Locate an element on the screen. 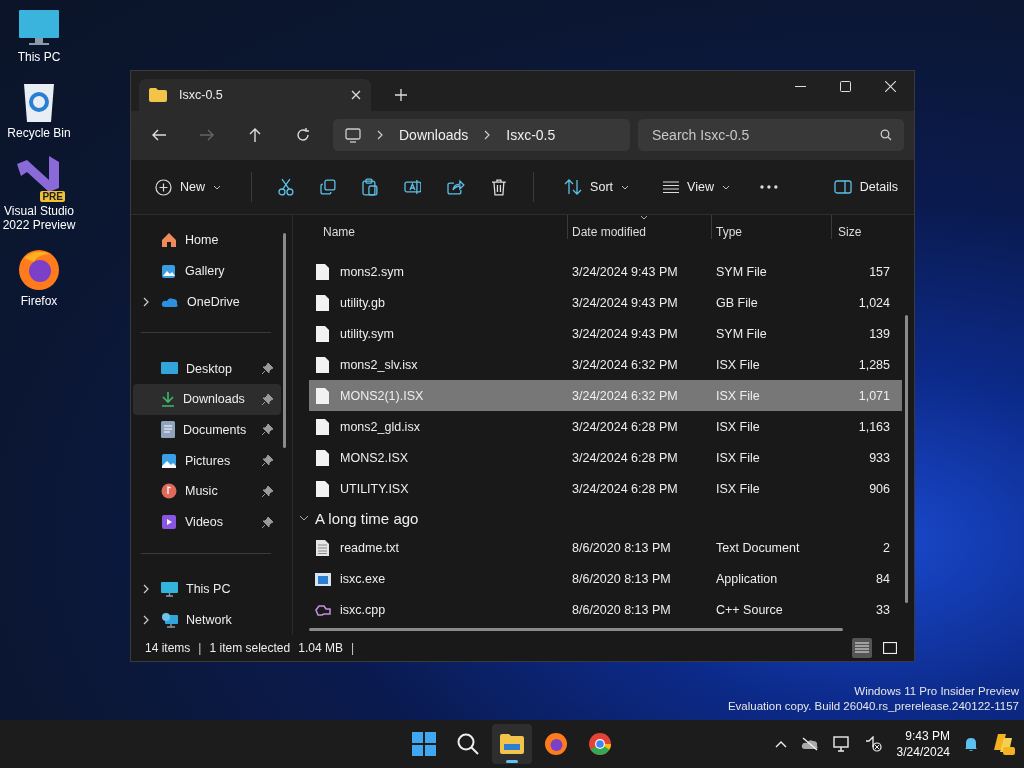 The height and width of the screenshot is (768, 1024). file-name: mons2_gld.isx is located at coordinates (380, 426).